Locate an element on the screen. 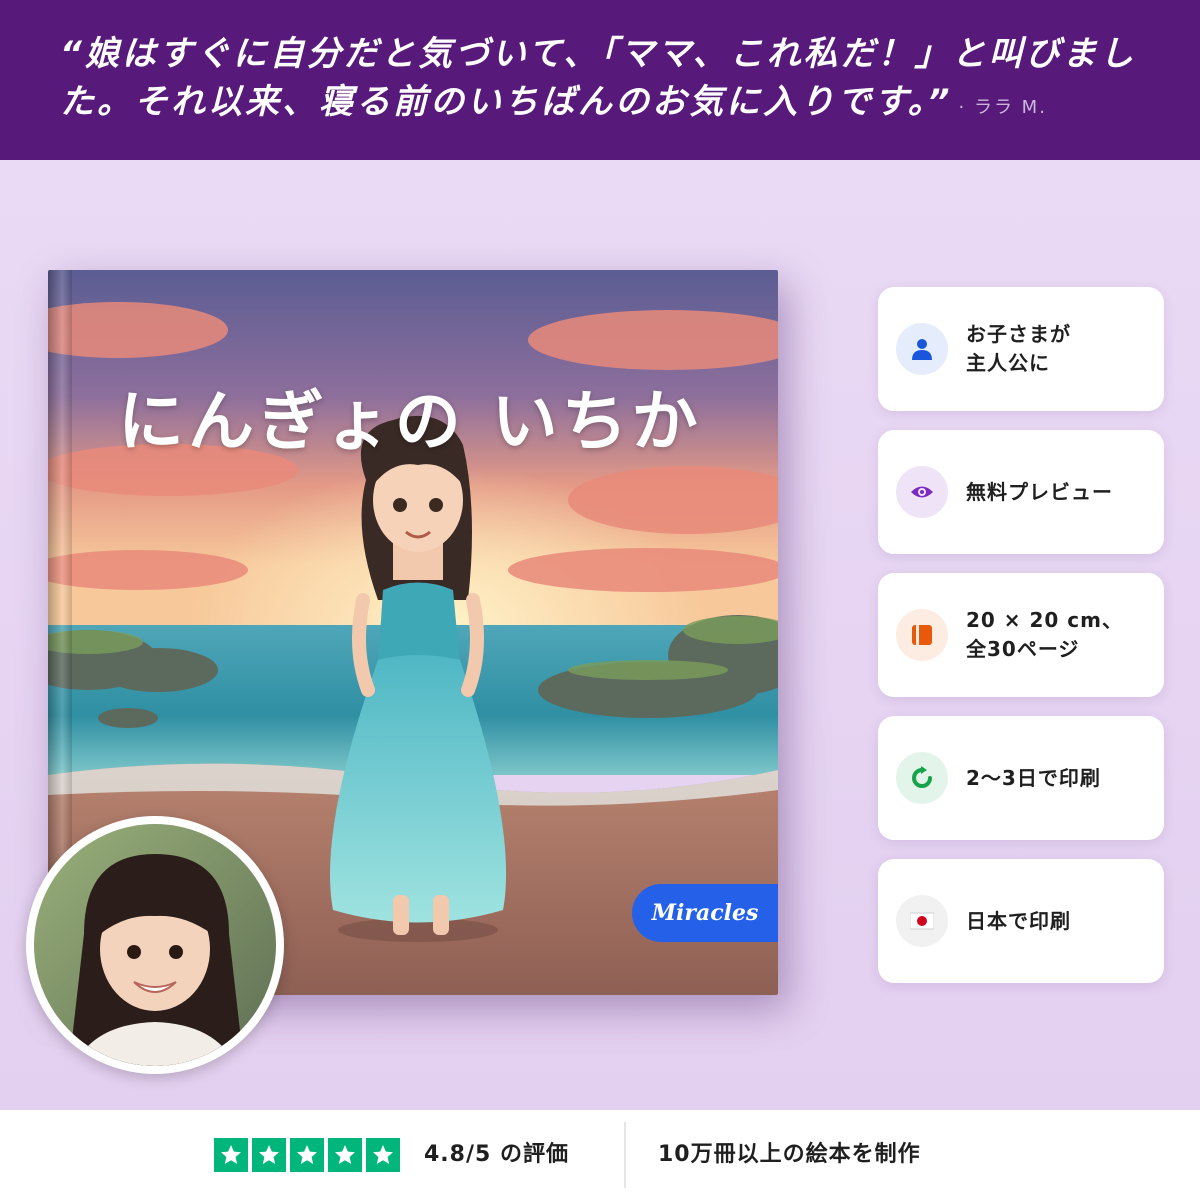 The height and width of the screenshot is (1200, 1200). refresh-icon is located at coordinates (922, 778).